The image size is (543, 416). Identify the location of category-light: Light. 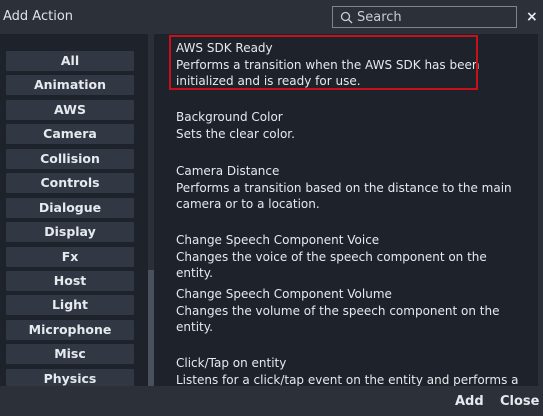
(70, 305).